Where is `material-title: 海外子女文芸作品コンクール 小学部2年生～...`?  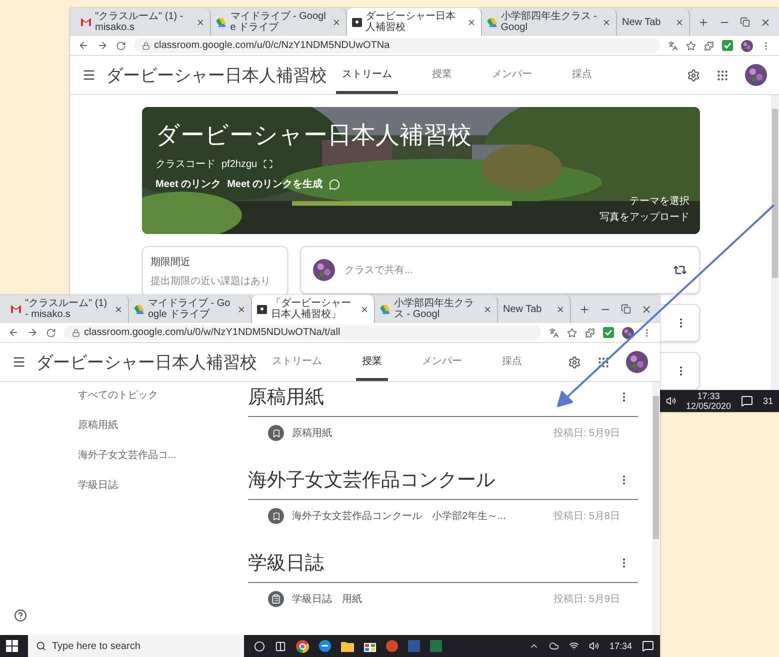
material-title: 海外子女文芸作品コンクール 小学部2年生～... is located at coordinates (419, 516).